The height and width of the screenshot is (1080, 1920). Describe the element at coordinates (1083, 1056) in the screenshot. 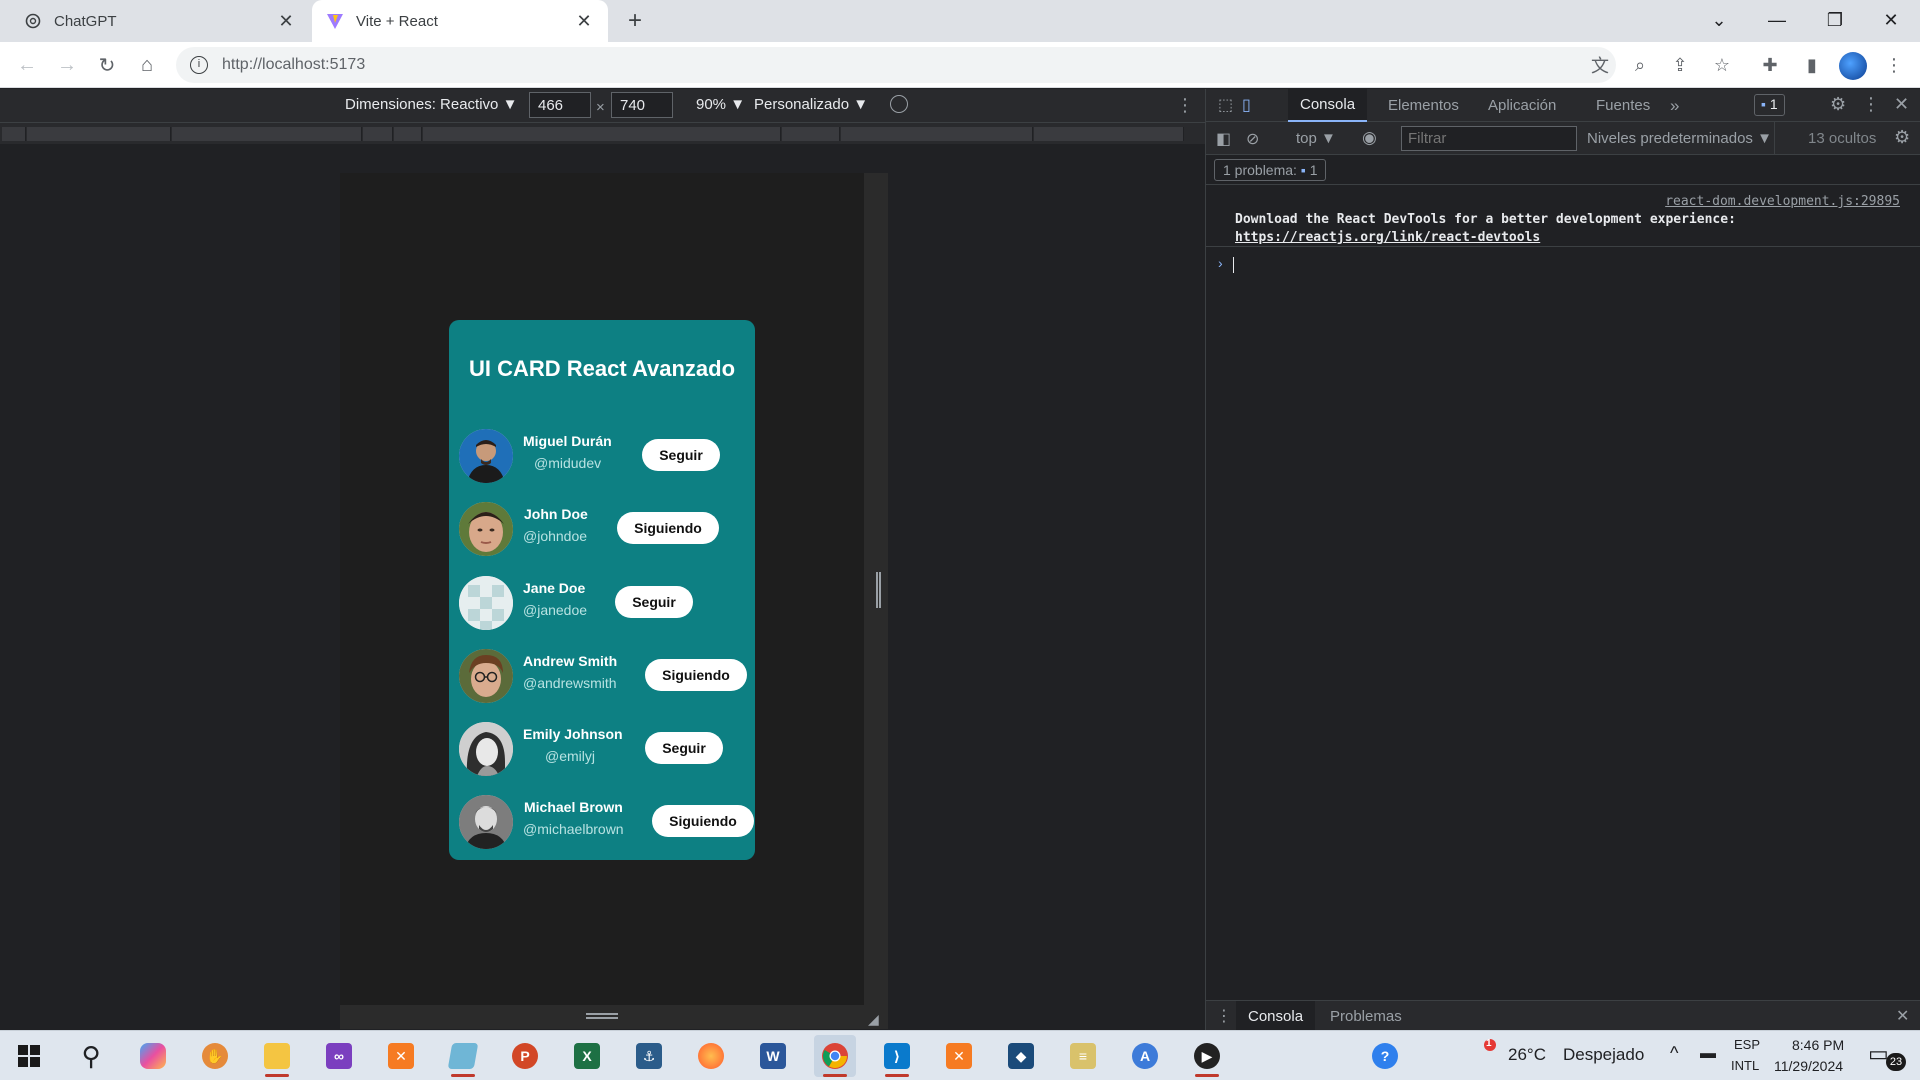

I see `archive-icon: ≡` at that location.